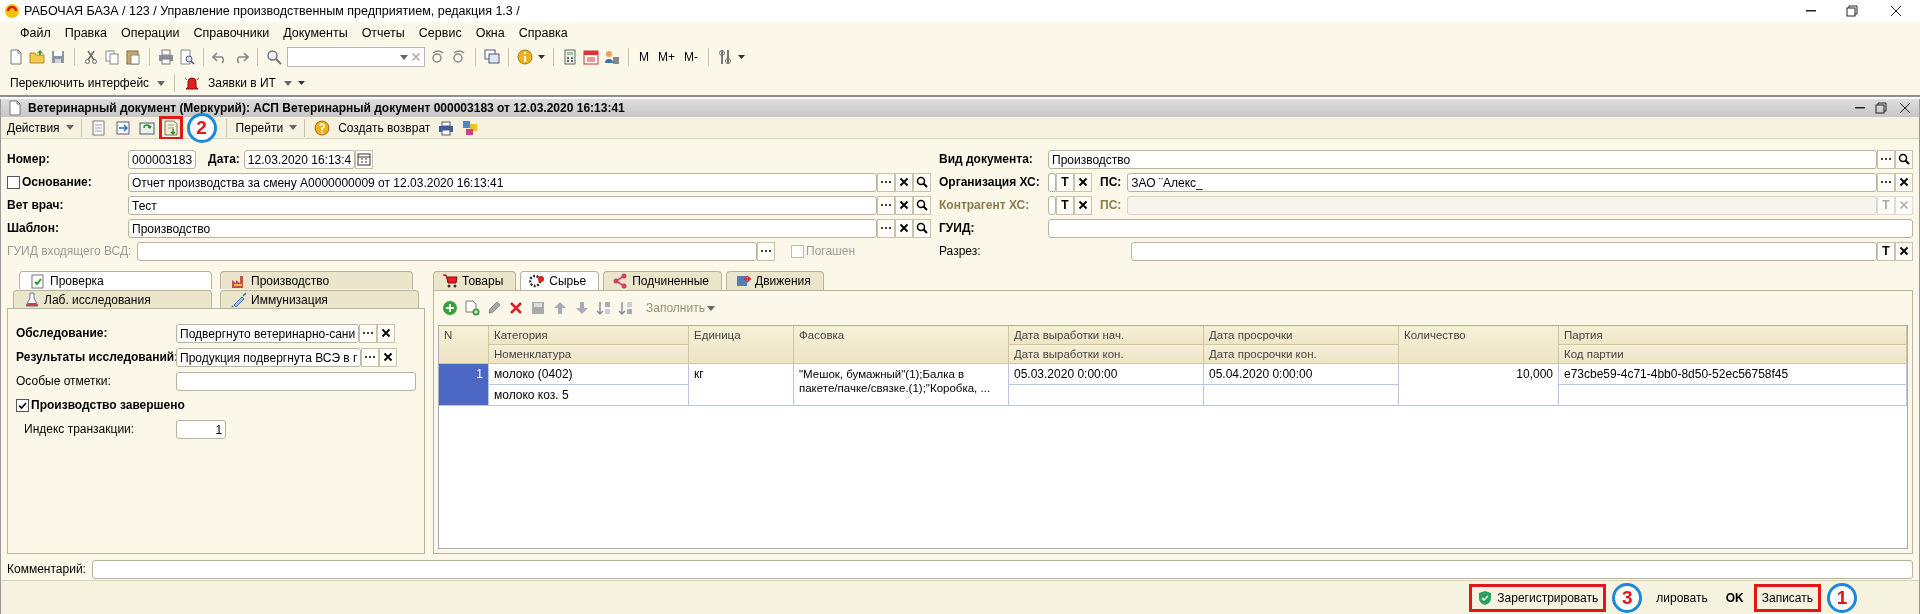 This screenshot has width=1920, height=614. I want to click on column-header: Дата просрочки кон., so click(1301, 354).